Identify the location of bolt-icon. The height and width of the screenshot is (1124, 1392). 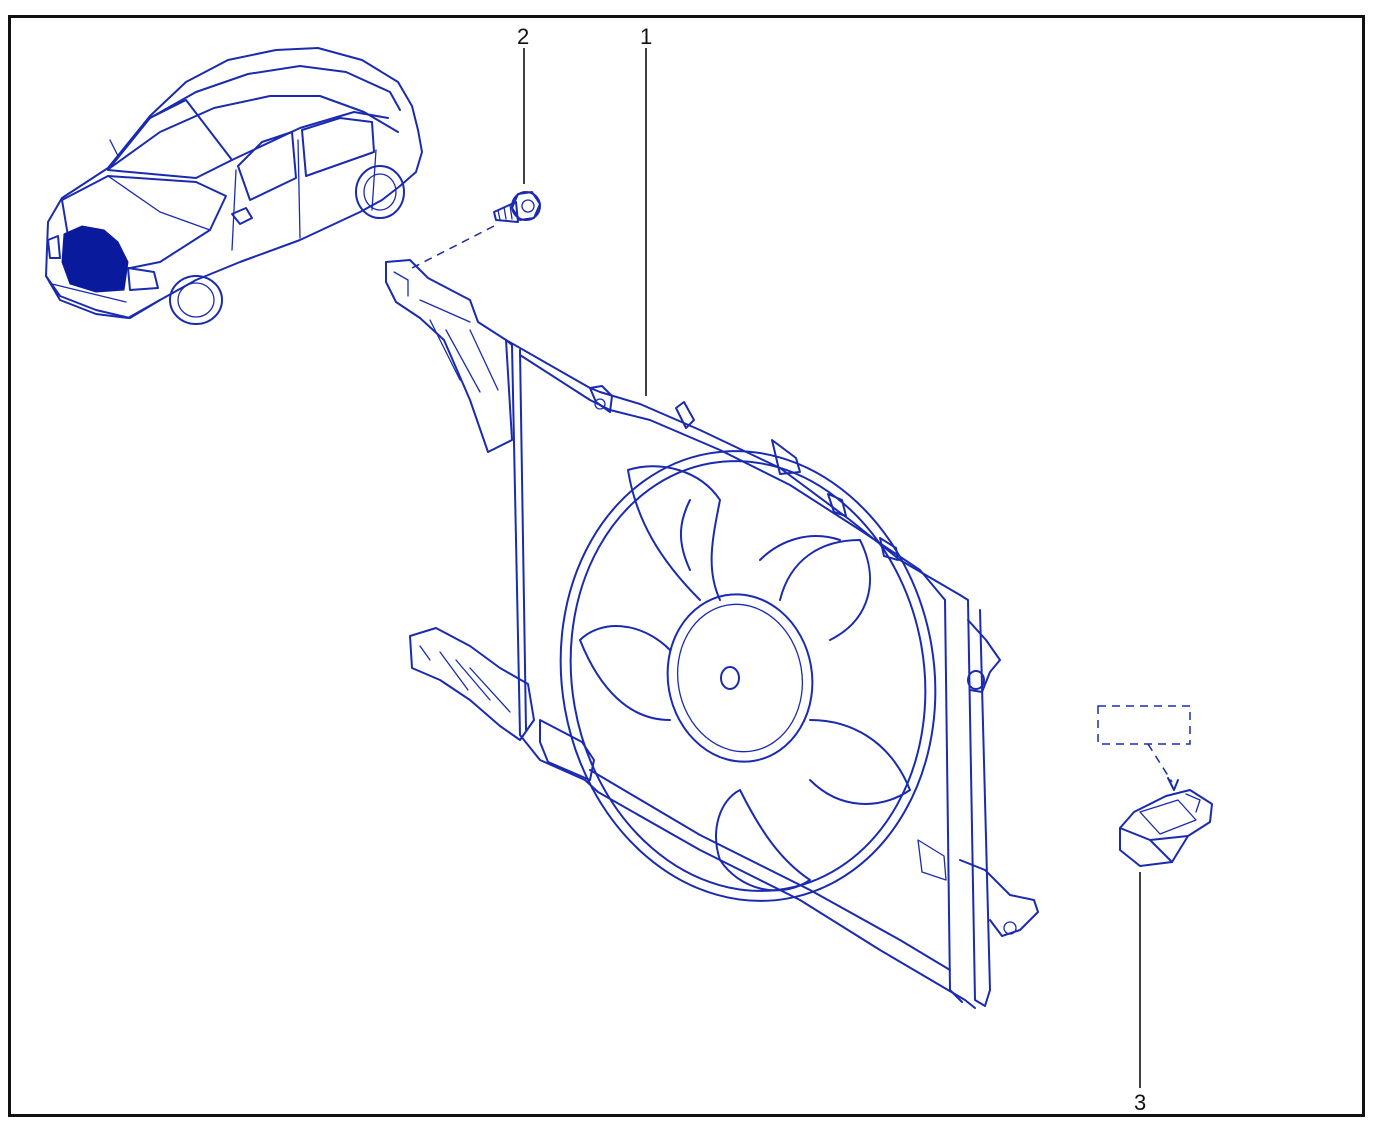
(517, 207).